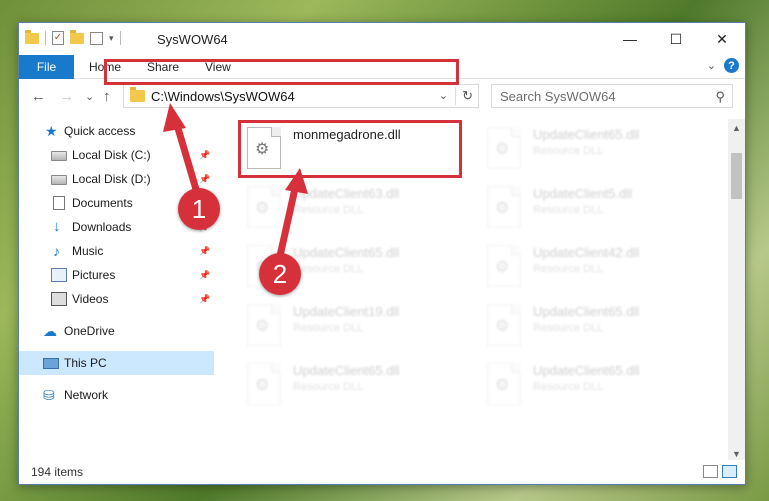 This screenshot has width=769, height=501. I want to click on maximize-button: ☐, so click(676, 39).